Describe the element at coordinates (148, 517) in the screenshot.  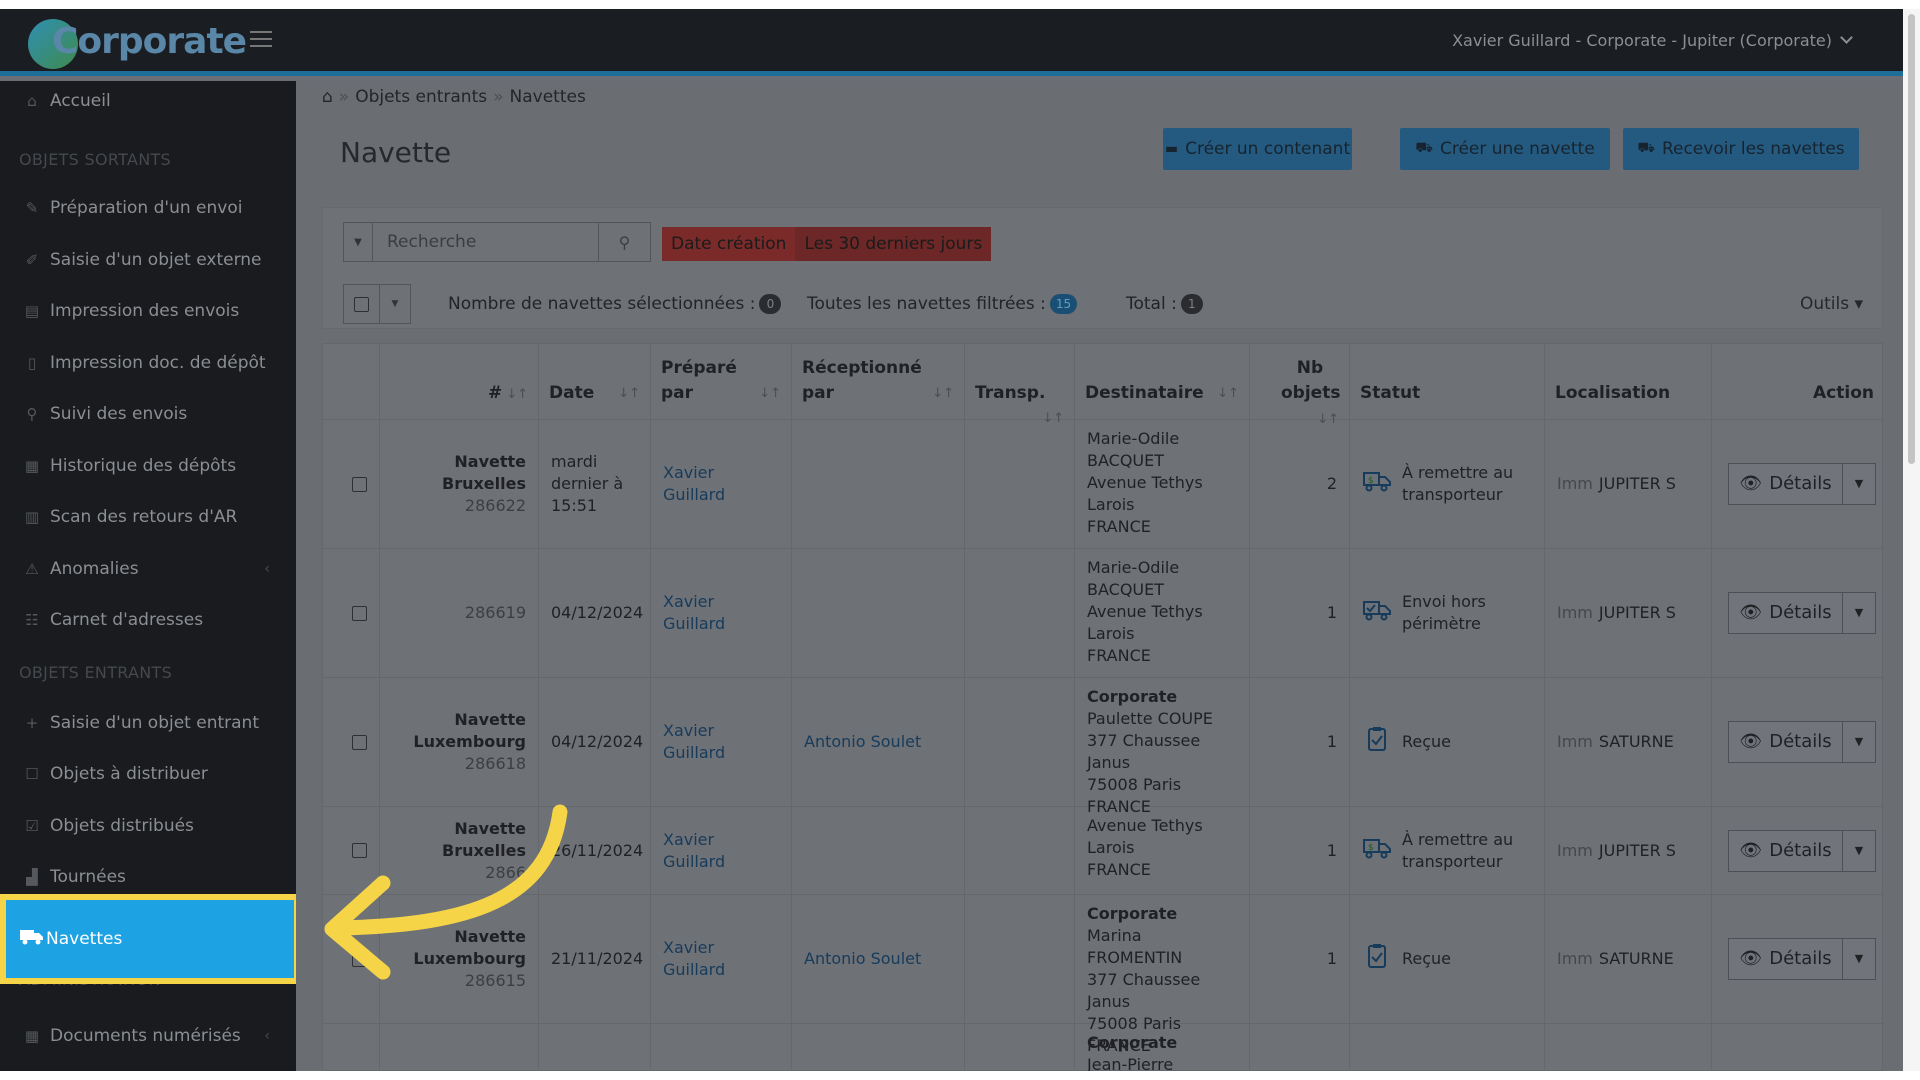
I see `sidebar-item-scan: ▥ Scan des retours d'AR` at that location.